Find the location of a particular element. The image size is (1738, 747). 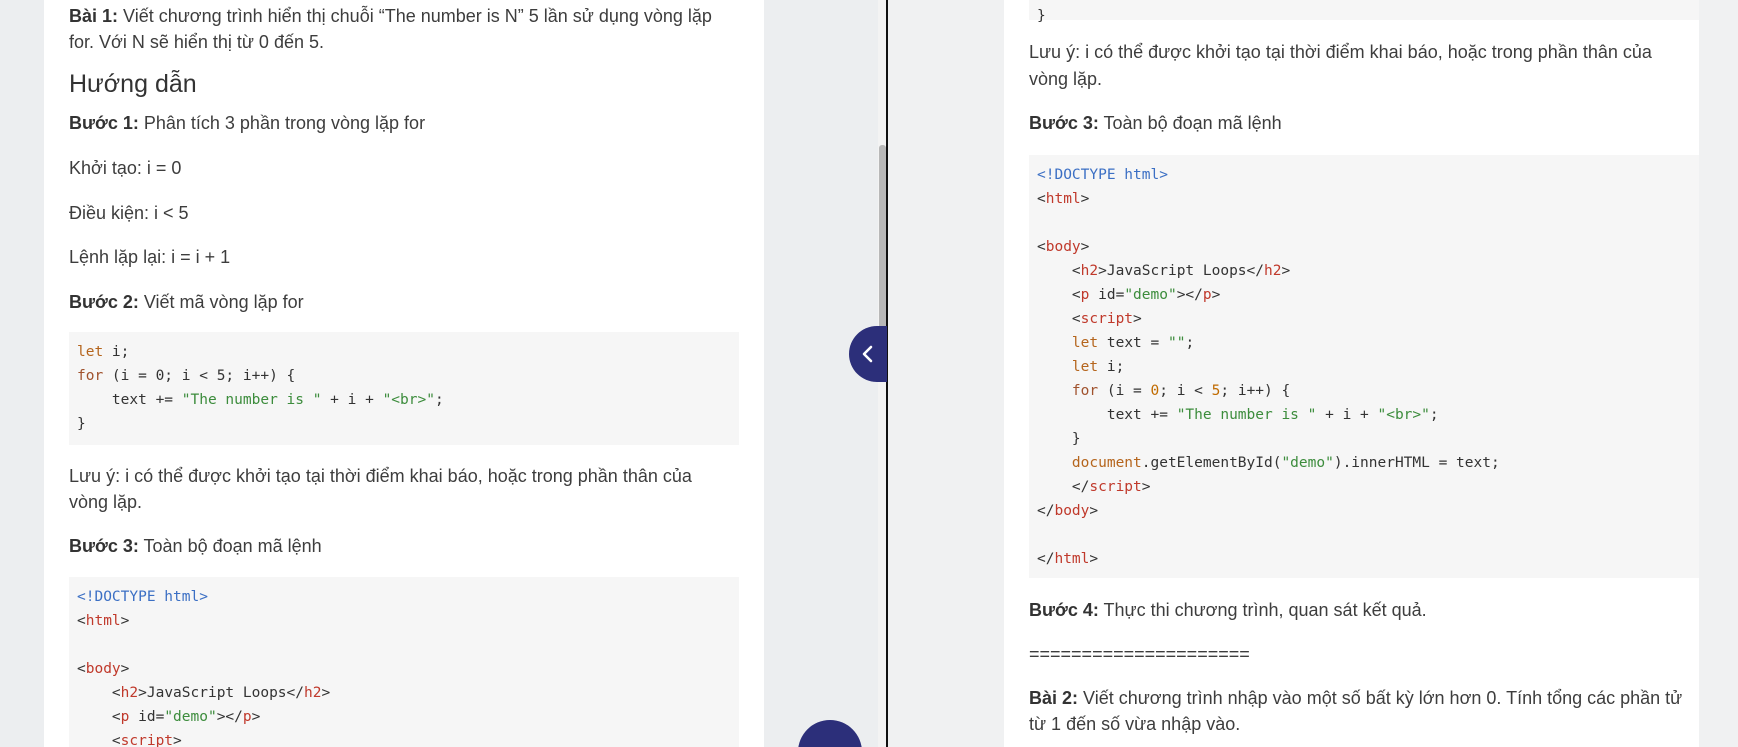

step1-label: Bước 1: is located at coordinates (104, 123).